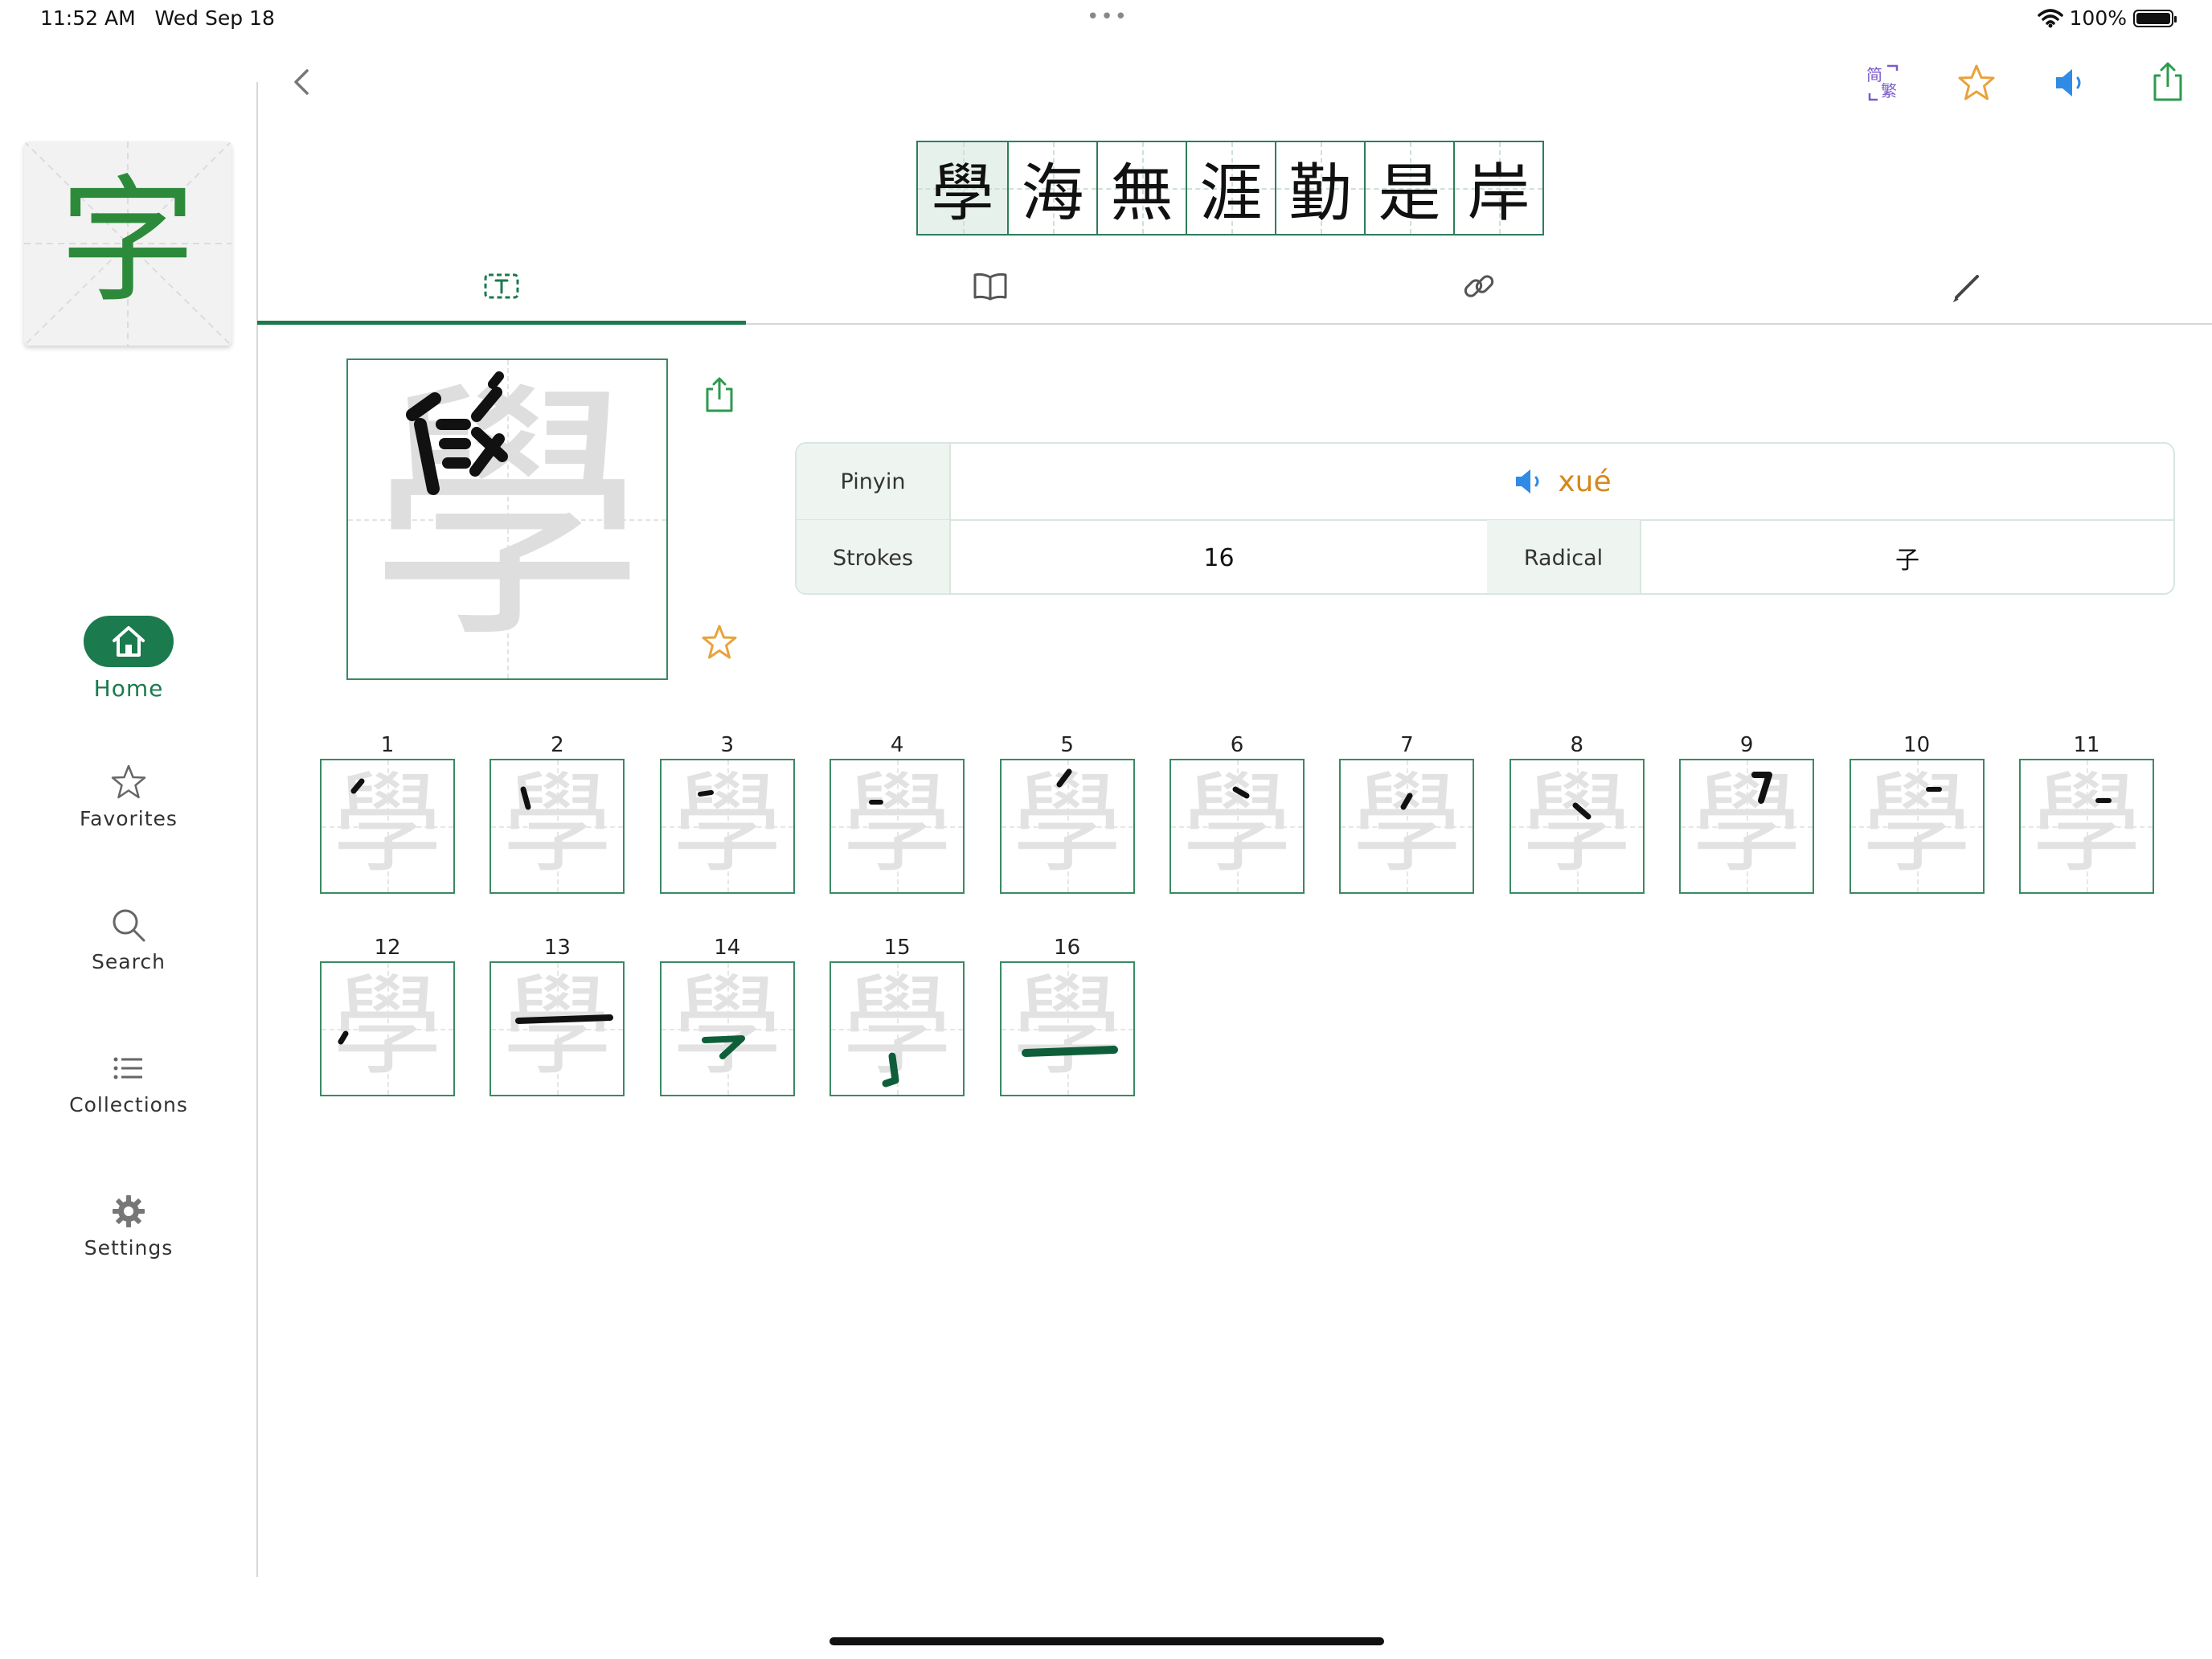 The image size is (2212, 1659). I want to click on battery-icon, so click(2155, 18).